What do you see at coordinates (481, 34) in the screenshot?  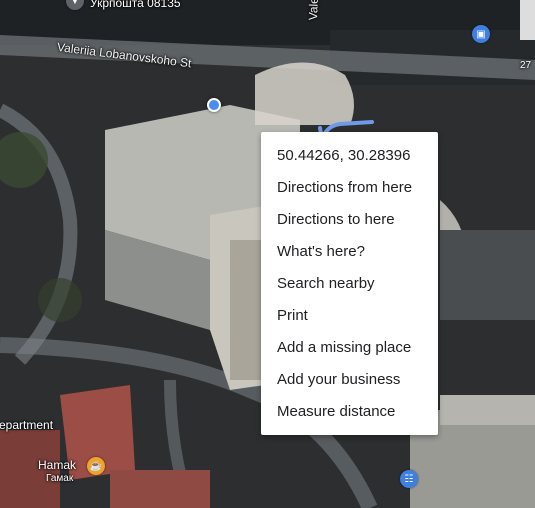 I see `shopping-bag-icon: ▣` at bounding box center [481, 34].